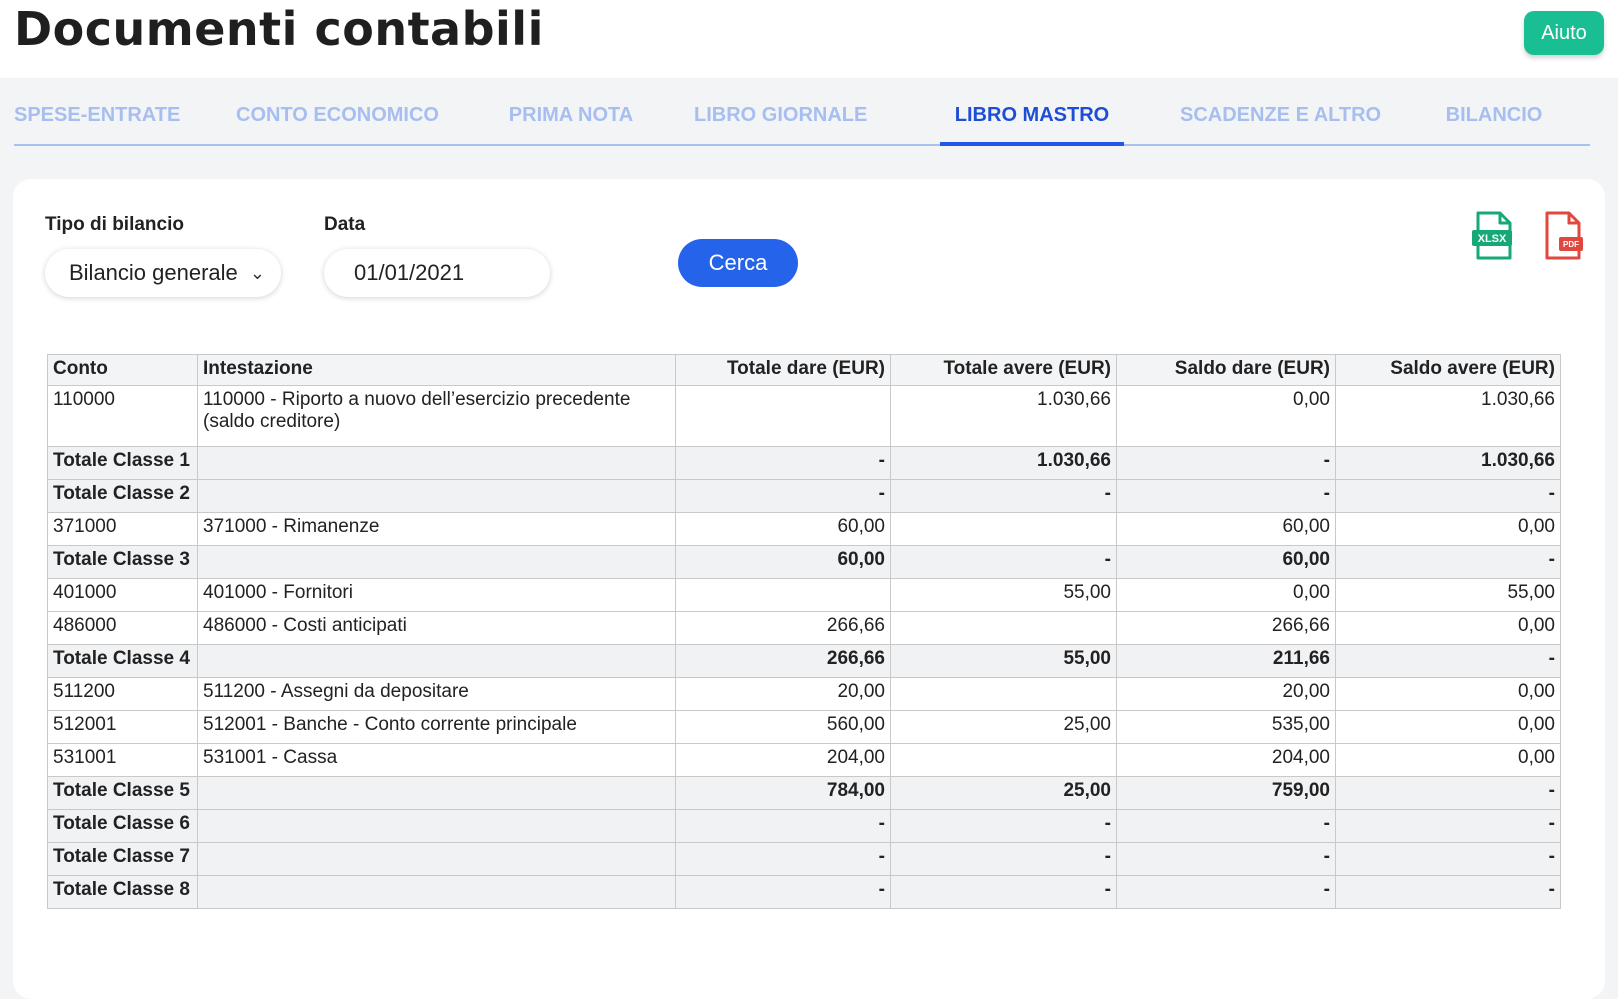  Describe the element at coordinates (1003, 661) in the screenshot. I see `totale-avere-cell: 55,00` at that location.